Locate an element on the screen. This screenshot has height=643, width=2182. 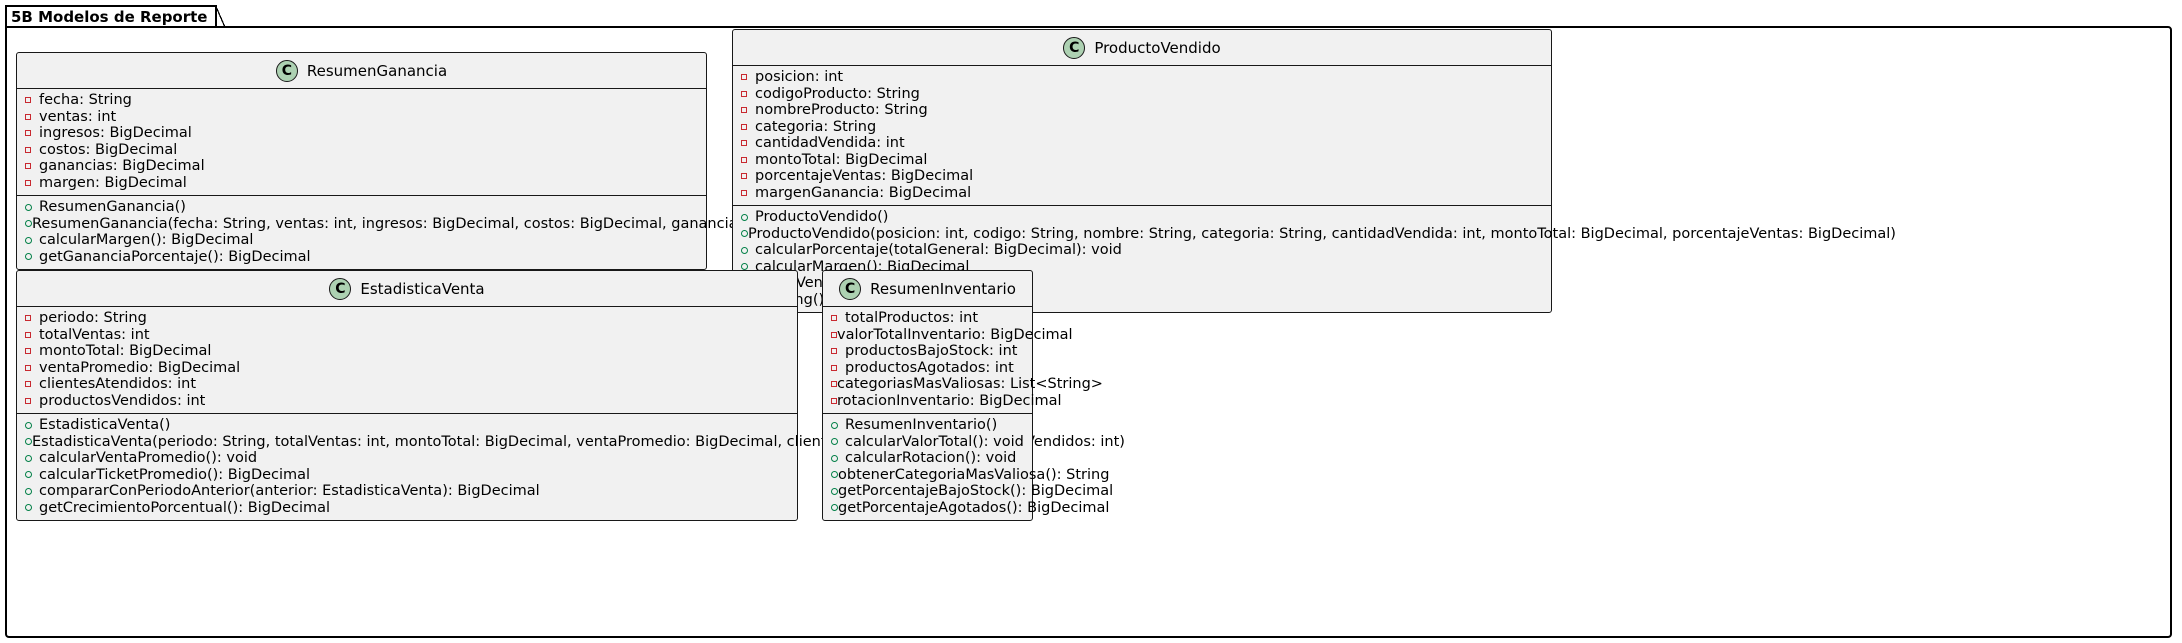
attribute-row-text: posicion: int is located at coordinates (799, 77).